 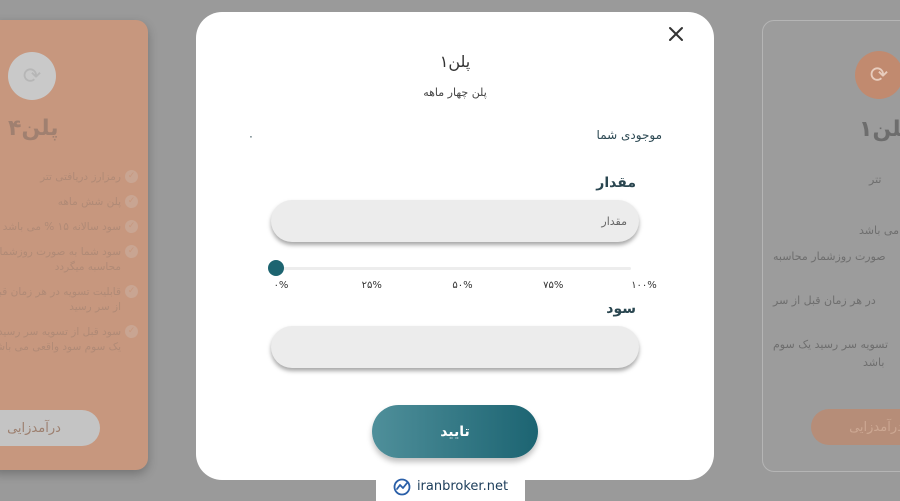 I want to click on confirm-button: تایید, so click(x=455, y=431).